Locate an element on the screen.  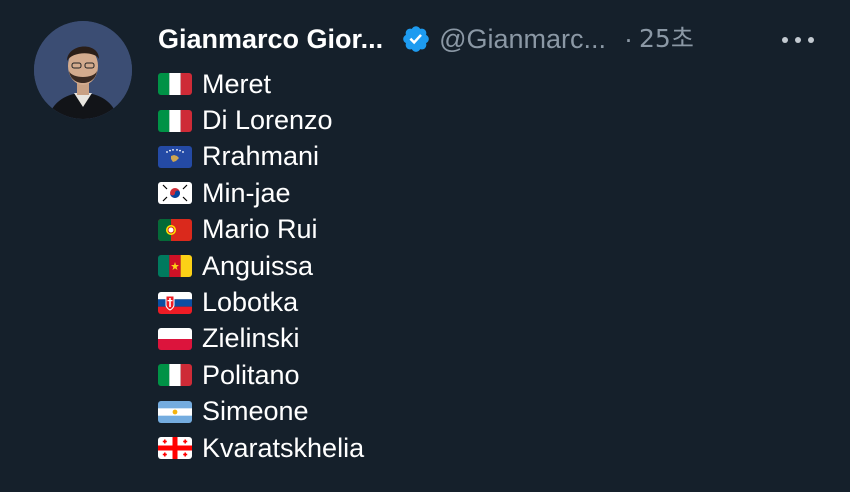
list-item: Politano is located at coordinates (261, 375).